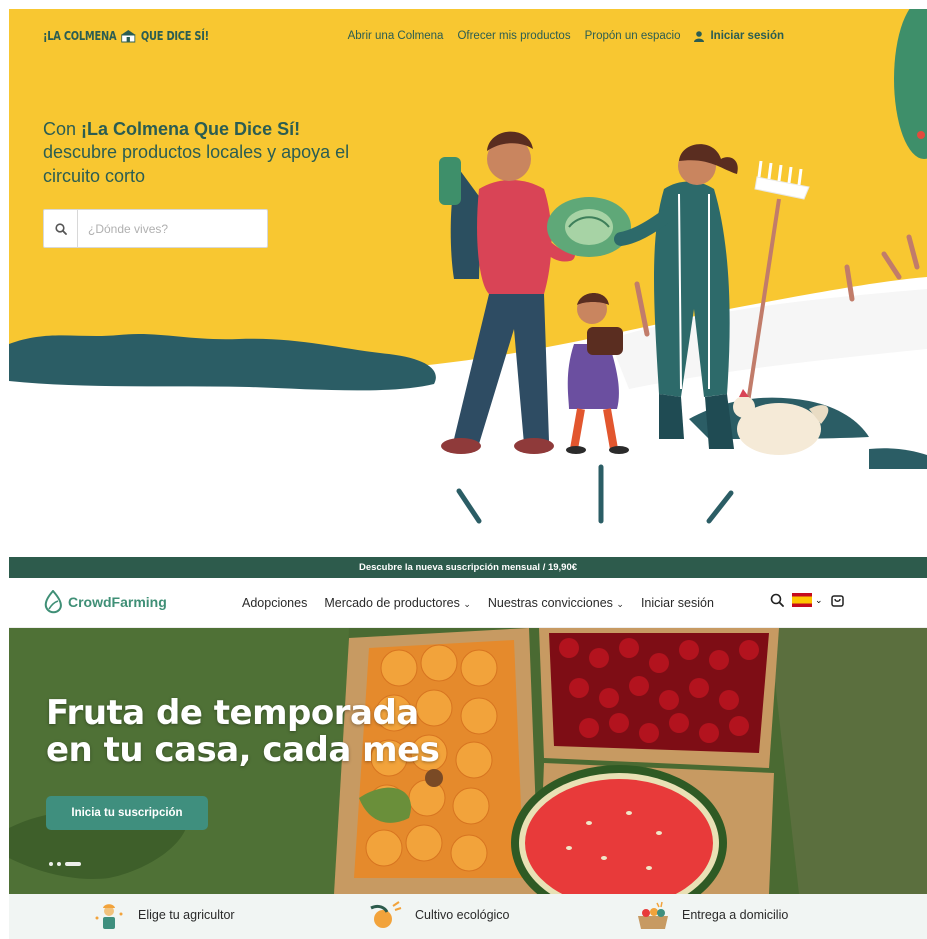  I want to click on menu-convicciones: Nuestras convicciones ⌄, so click(556, 603).